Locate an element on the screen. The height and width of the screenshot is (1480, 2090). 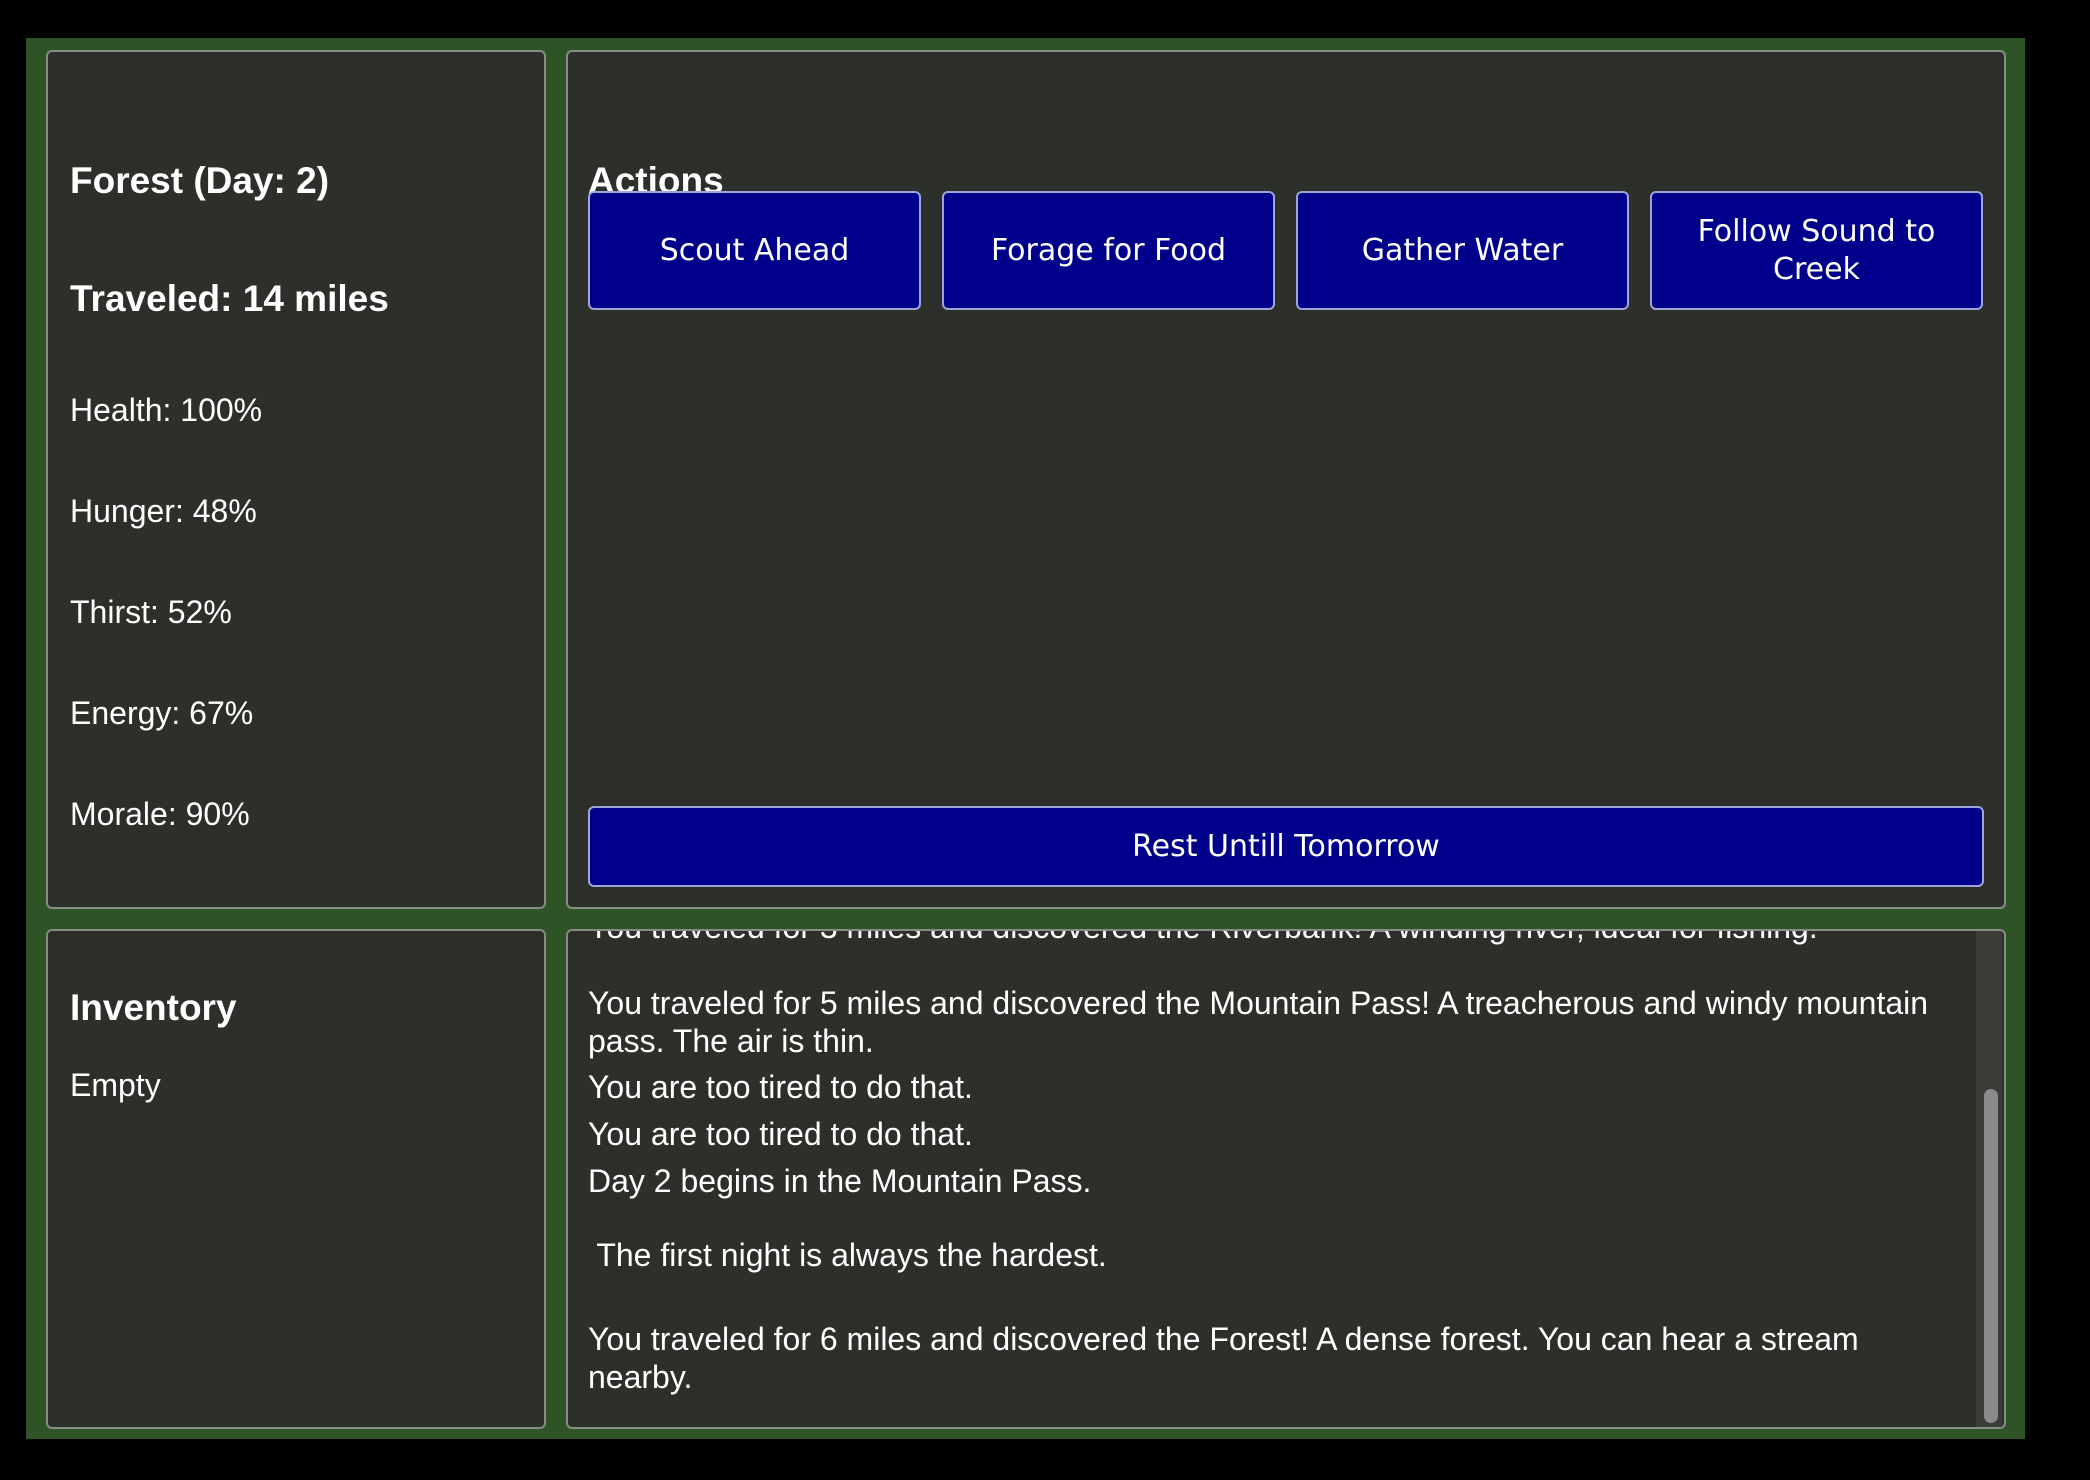
hunger-stat: Hunger: 48% is located at coordinates (163, 511).